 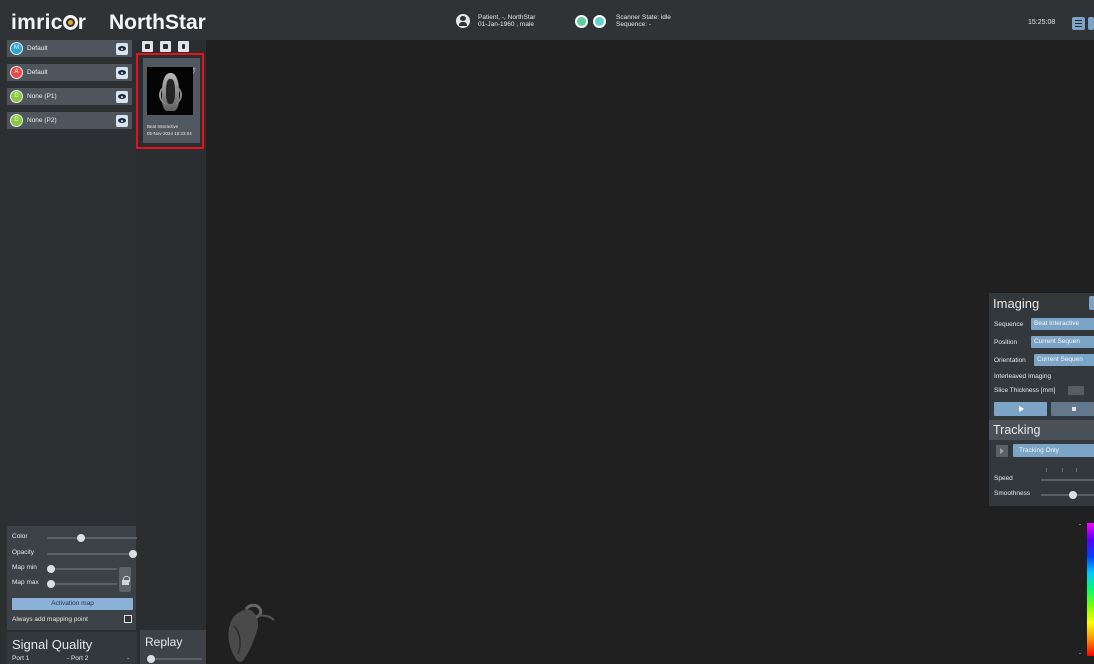 I want to click on color-track, so click(x=92, y=538).